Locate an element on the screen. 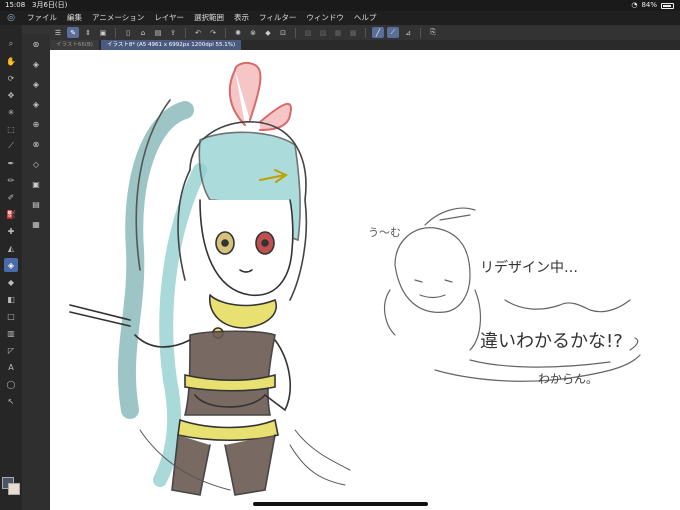 Image resolution: width=680 pixels, height=510 pixels. zoom-icon: ⌕ is located at coordinates (11, 44).